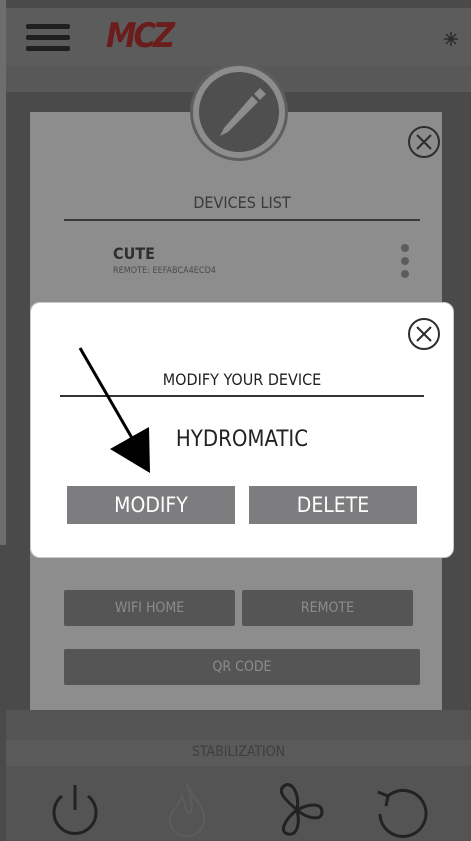 This screenshot has width=471, height=841. I want to click on snowflake-icon, so click(451, 39).